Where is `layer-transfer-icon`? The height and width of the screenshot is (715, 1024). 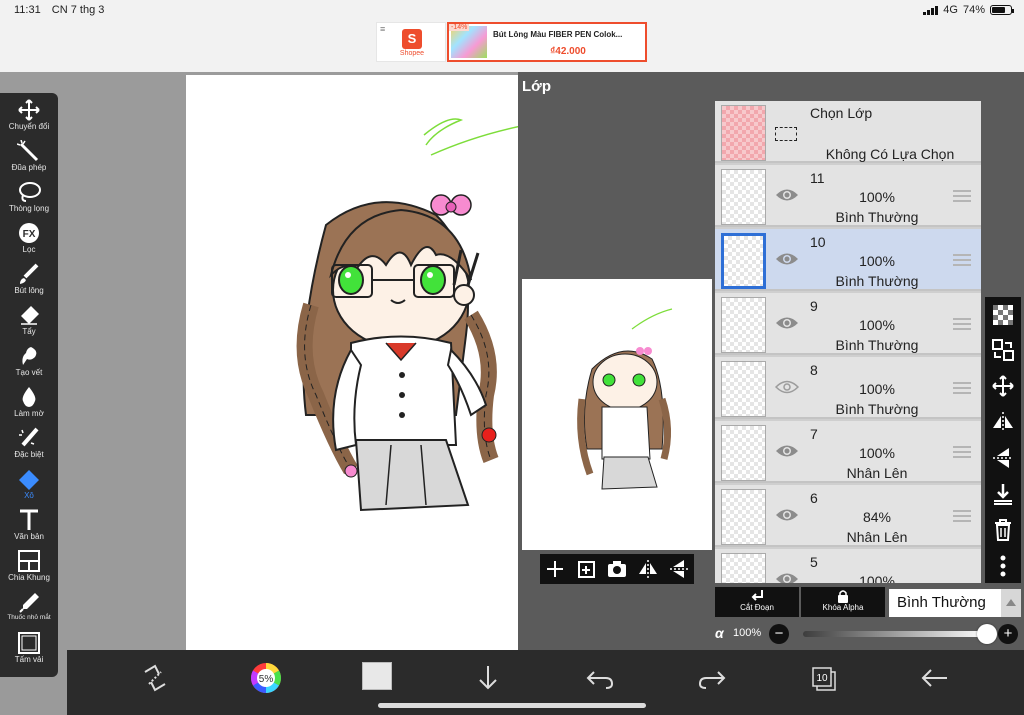
layer-transfer-icon is located at coordinates (1003, 350).